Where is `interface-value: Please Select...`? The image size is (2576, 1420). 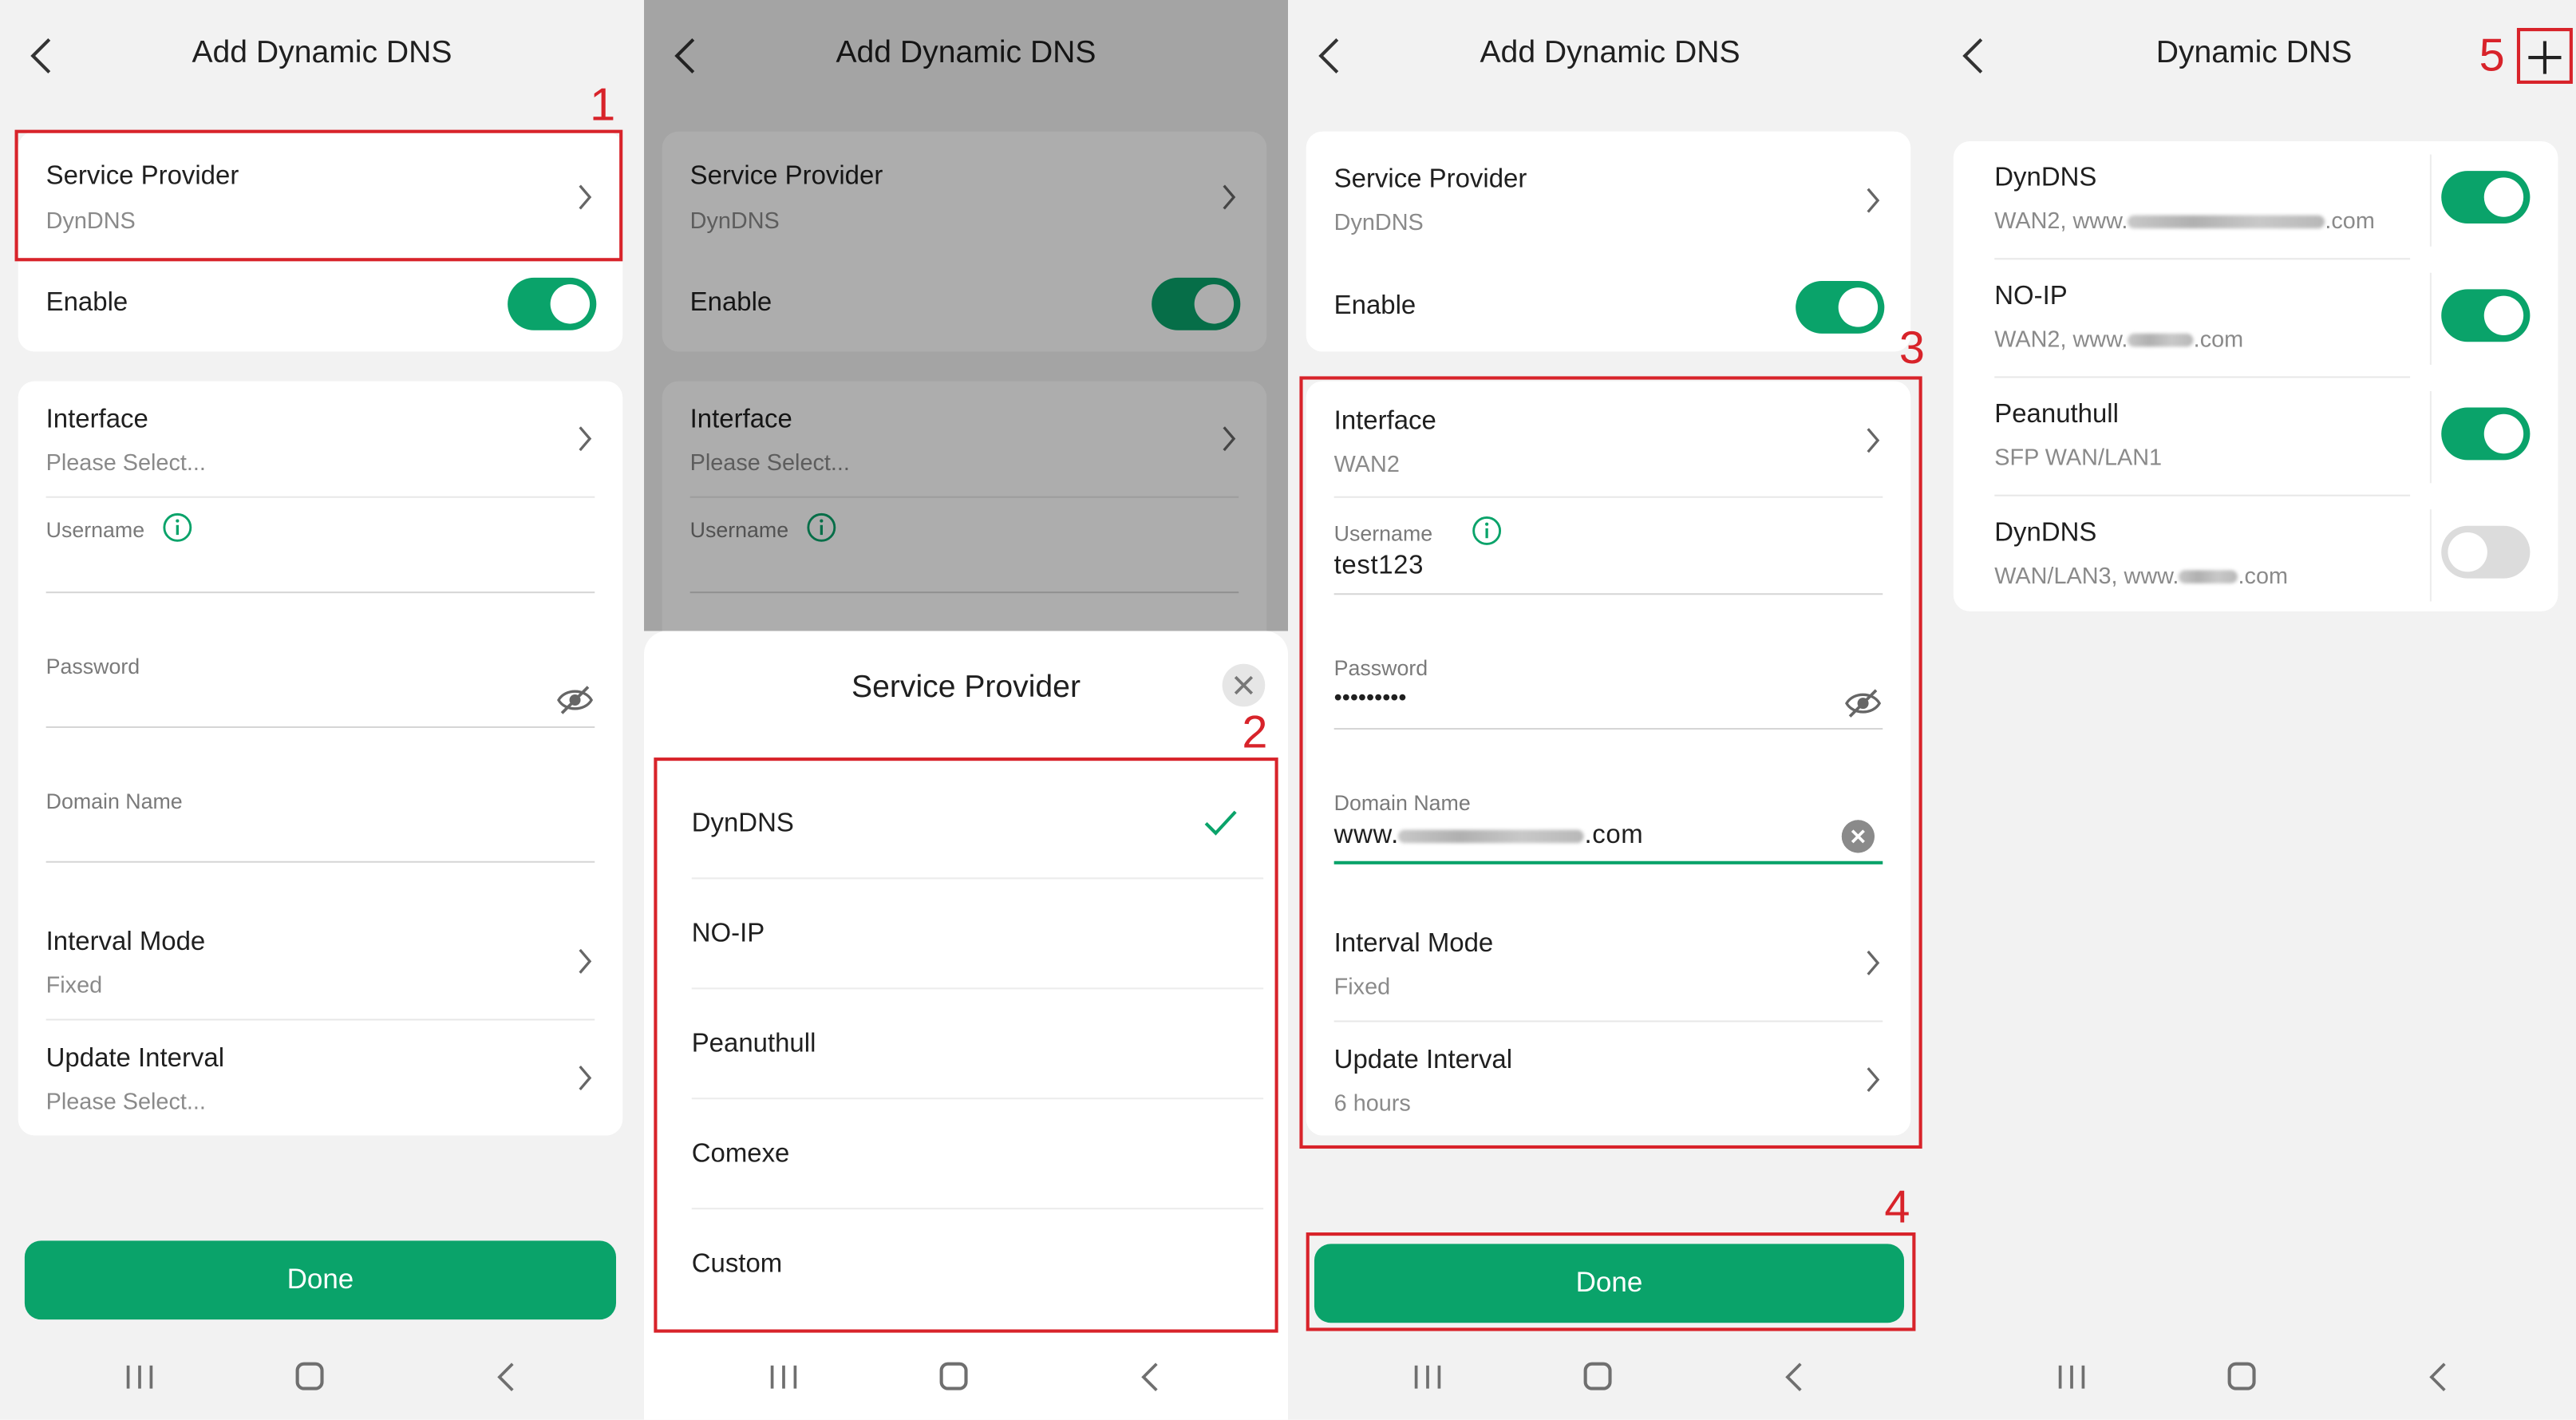 interface-value: Please Select... is located at coordinates (125, 462).